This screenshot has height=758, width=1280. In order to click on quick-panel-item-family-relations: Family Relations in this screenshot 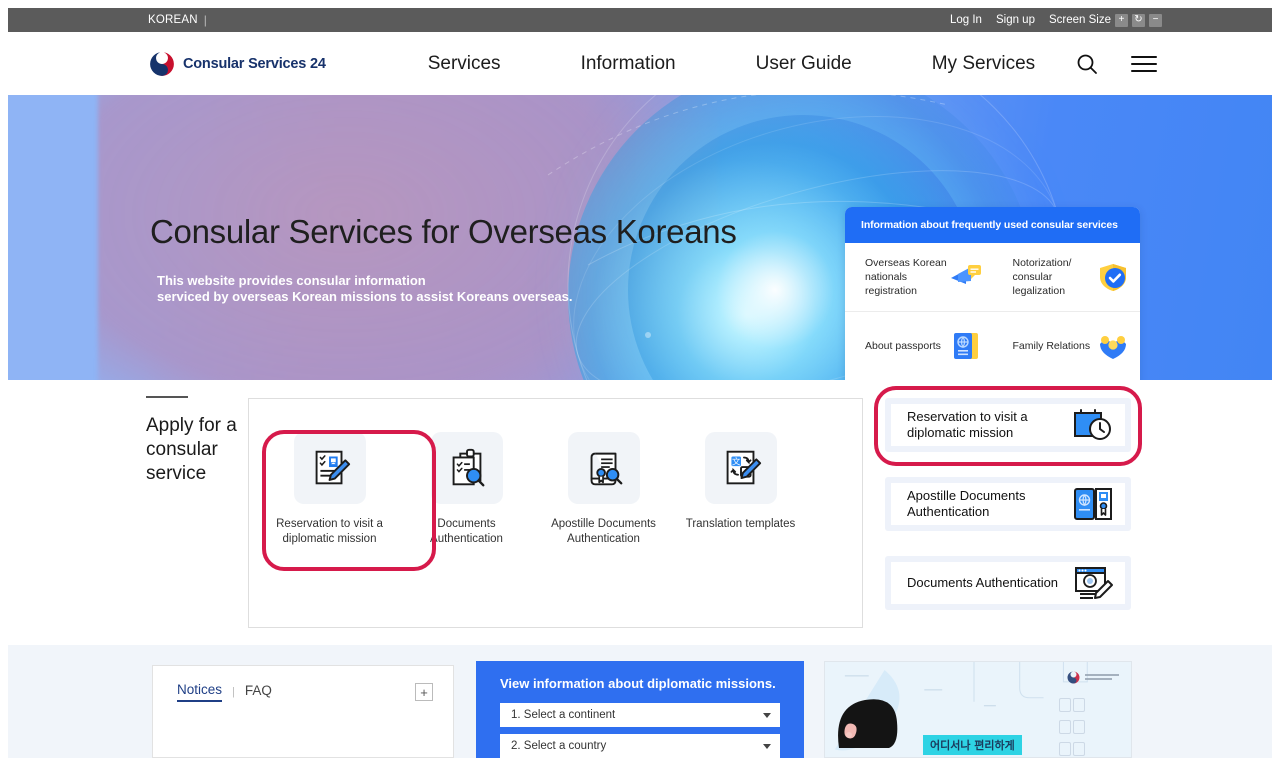, I will do `click(1067, 346)`.